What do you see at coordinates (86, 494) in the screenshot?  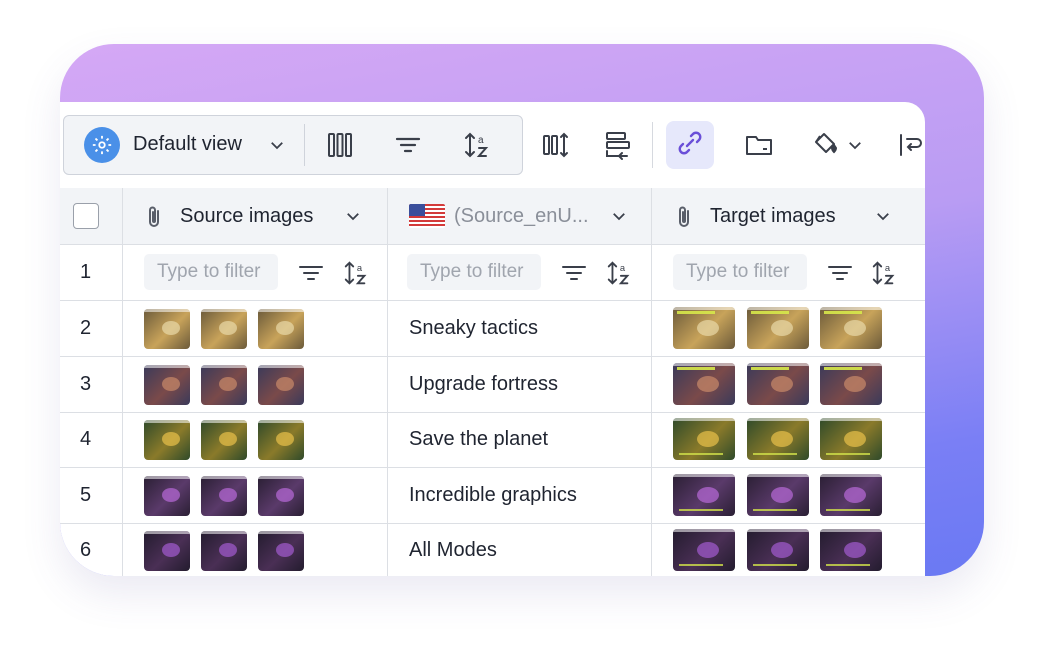 I see `row-number: 5` at bounding box center [86, 494].